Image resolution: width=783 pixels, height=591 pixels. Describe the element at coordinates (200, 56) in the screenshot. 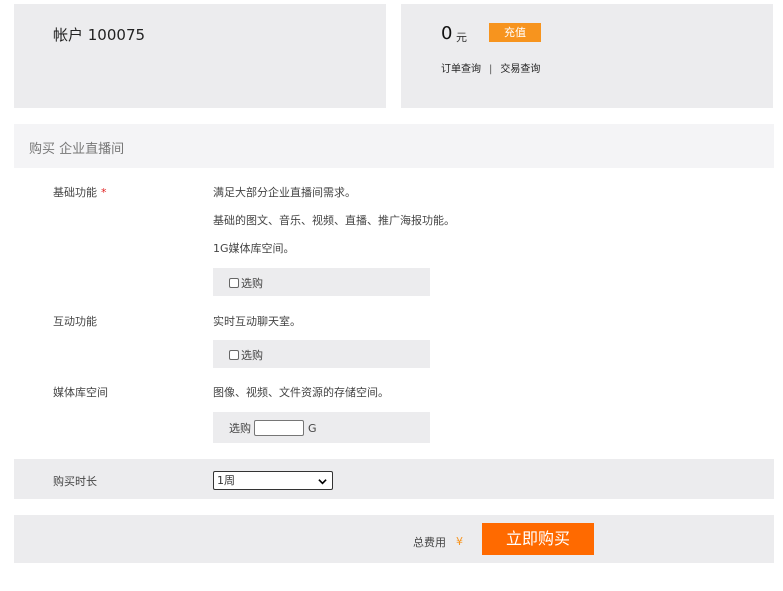

I see `account-panel: 帐户 100075` at that location.